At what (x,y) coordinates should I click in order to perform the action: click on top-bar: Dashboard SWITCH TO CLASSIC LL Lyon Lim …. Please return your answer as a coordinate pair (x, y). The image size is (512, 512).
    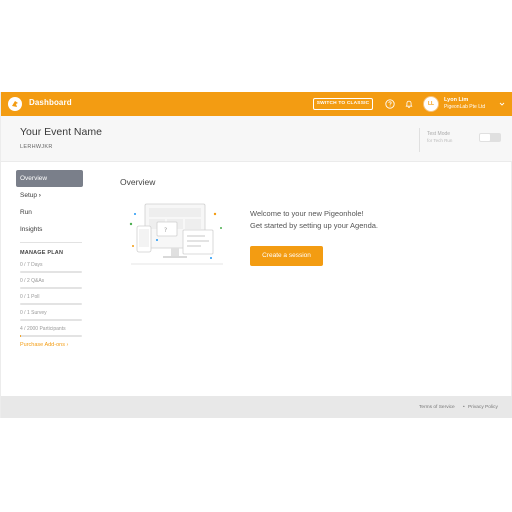
    Looking at the image, I should click on (256, 104).